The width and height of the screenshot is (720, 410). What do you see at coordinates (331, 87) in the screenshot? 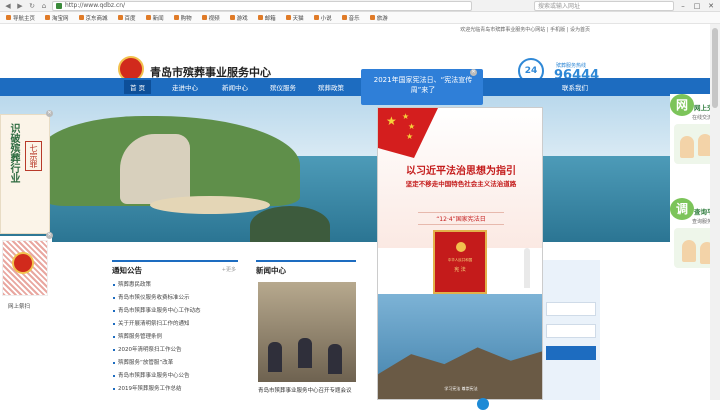
I see `nav-policy: 殡葬政策` at bounding box center [331, 87].